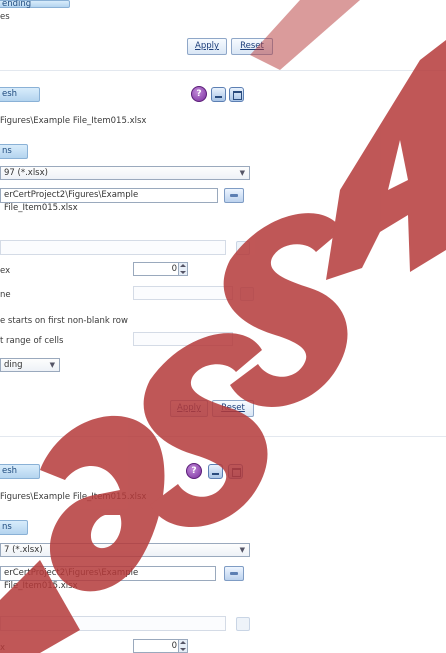 This screenshot has height=653, width=446. What do you see at coordinates (23, 550) in the screenshot?
I see `panel2-filetype-value: 7 (*.xlsx)` at bounding box center [23, 550].